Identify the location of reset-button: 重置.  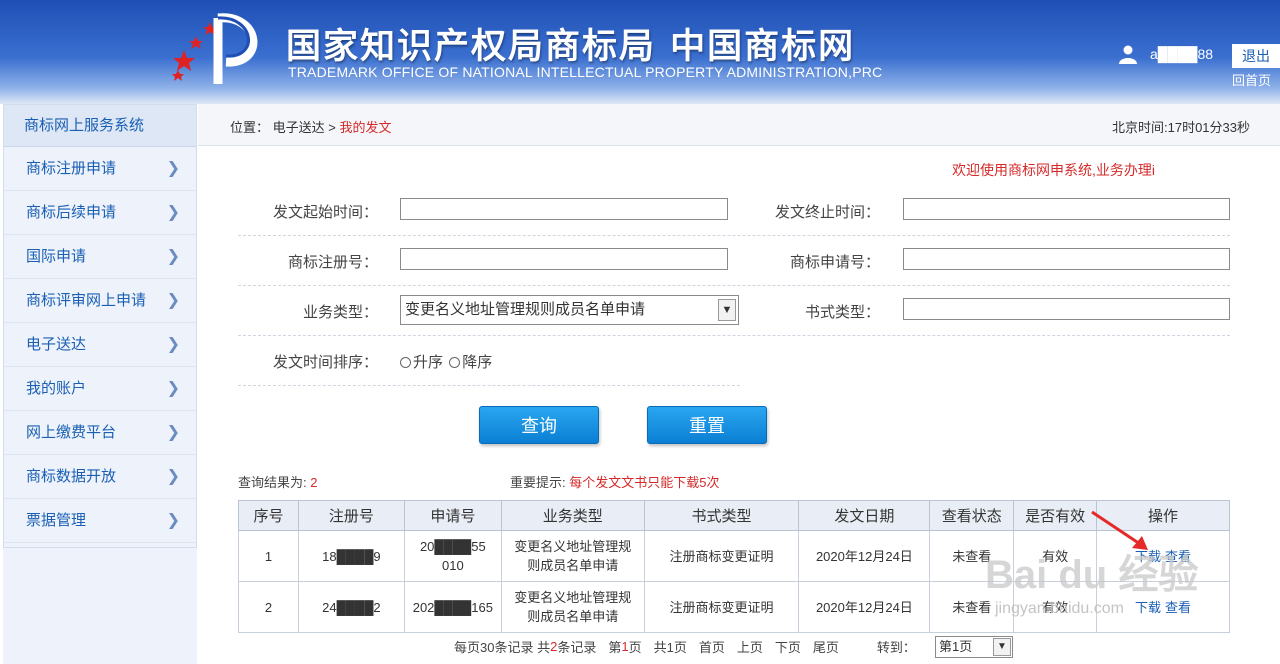
(707, 425).